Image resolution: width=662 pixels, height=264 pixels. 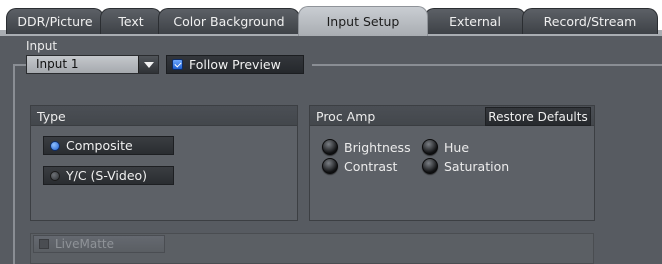 What do you see at coordinates (538, 116) in the screenshot?
I see `restore-defaults-button: Restore Defaults` at bounding box center [538, 116].